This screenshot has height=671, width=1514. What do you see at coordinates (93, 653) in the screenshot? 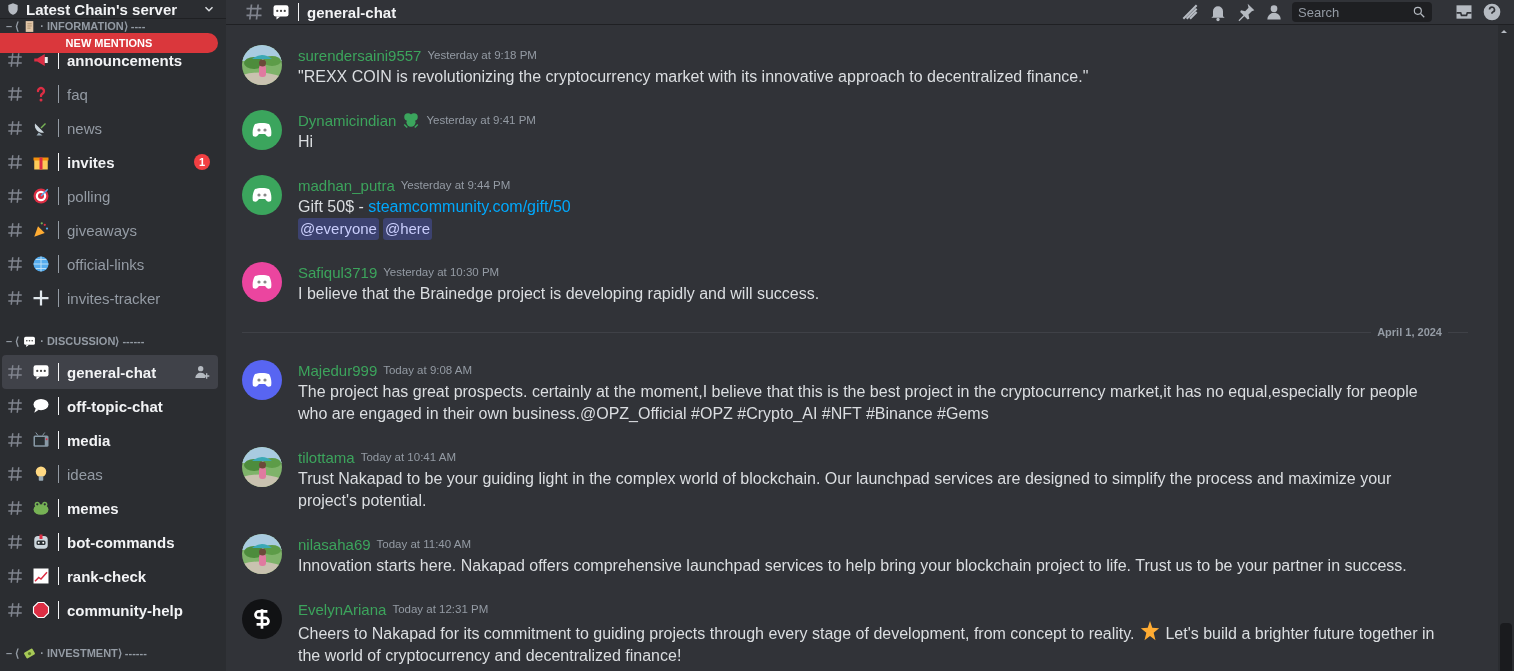
I see `category-name: · INVESTMENT⟩ ------` at bounding box center [93, 653].